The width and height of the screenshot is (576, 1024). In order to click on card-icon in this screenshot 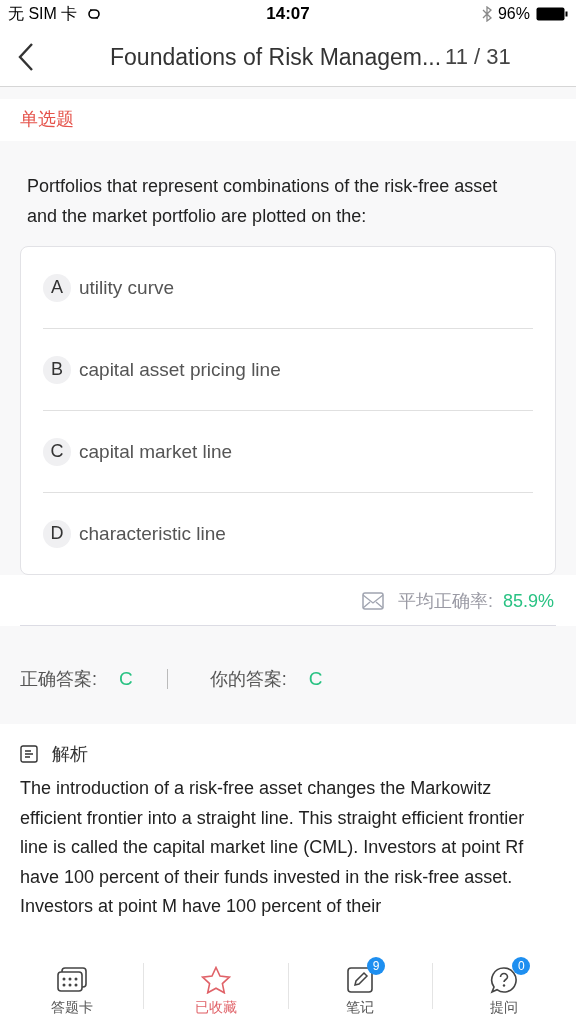, I will do `click(71, 980)`.